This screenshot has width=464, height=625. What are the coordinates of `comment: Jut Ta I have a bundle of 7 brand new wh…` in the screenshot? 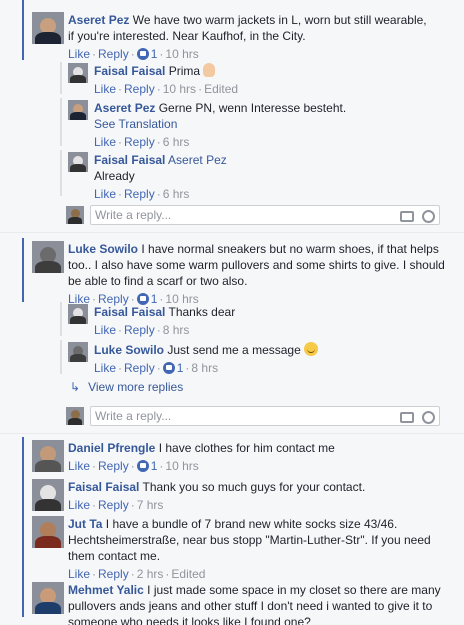 It's located at (241, 549).